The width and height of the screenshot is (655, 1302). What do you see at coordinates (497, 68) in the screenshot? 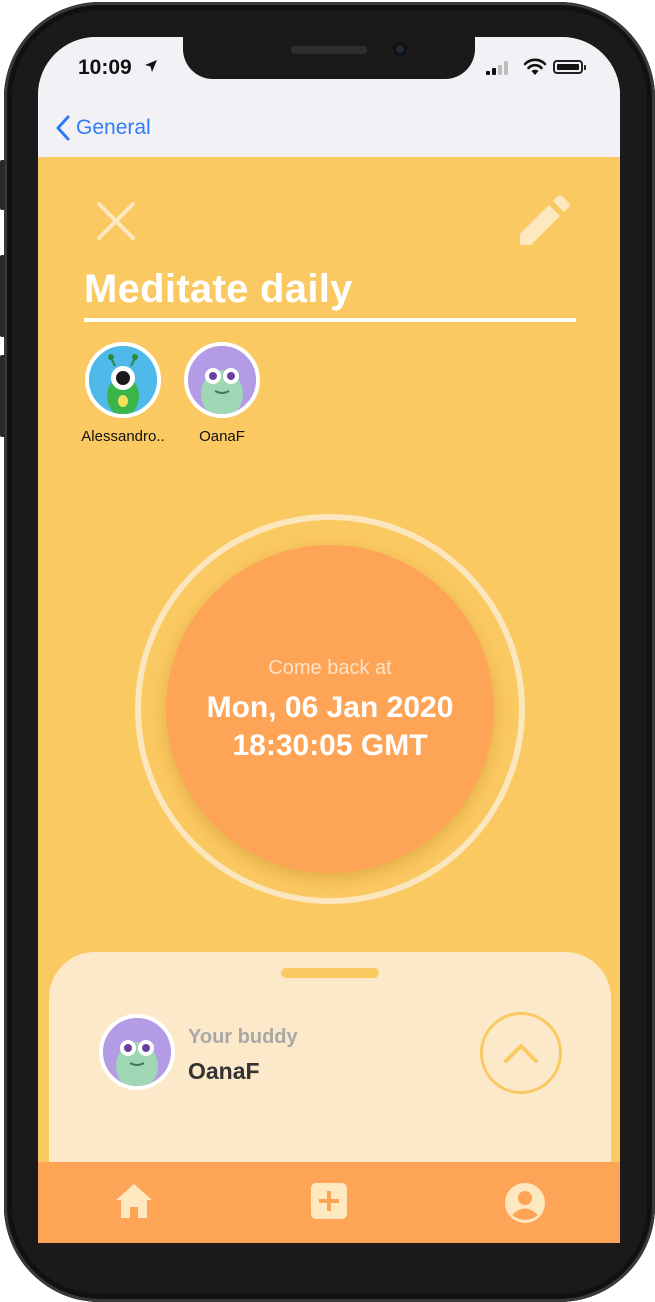
I see `cellular-signal-icon` at bounding box center [497, 68].